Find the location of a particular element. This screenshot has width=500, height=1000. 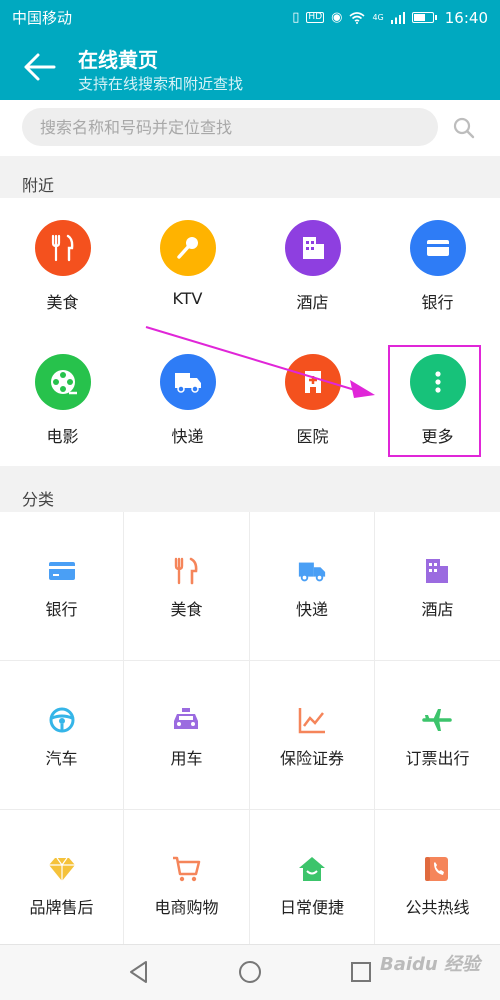

taxi-icon is located at coordinates (186, 718).